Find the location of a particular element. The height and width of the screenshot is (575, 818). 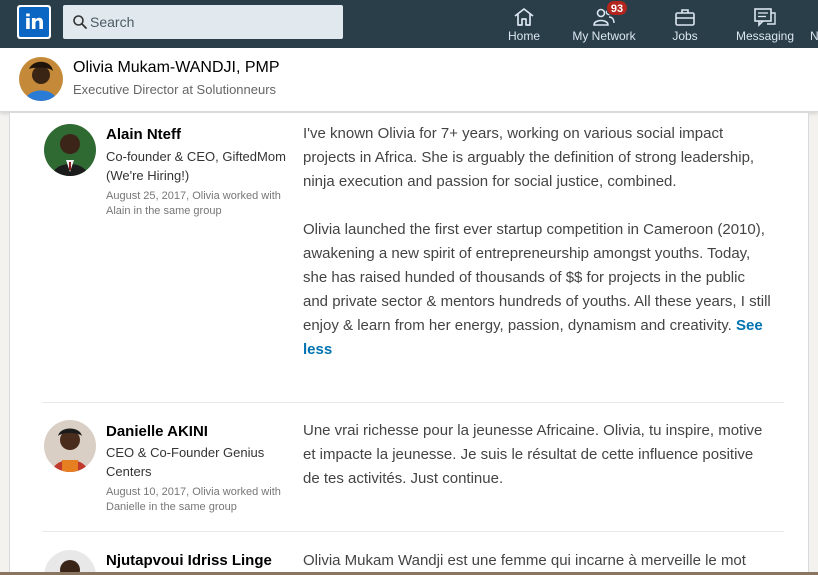

nav-home: Home is located at coordinates (524, 24).